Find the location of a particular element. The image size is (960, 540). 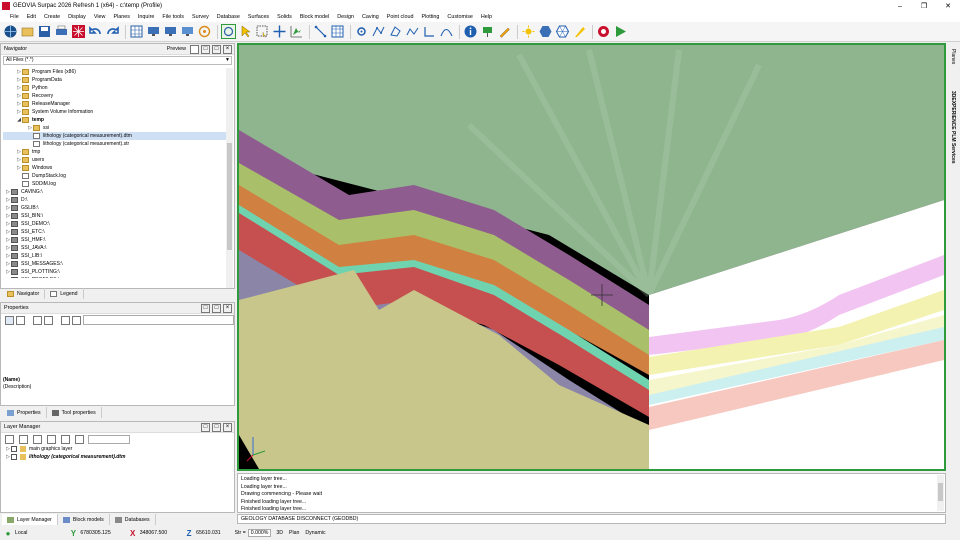

tab-properties: Properties is located at coordinates (24, 412).